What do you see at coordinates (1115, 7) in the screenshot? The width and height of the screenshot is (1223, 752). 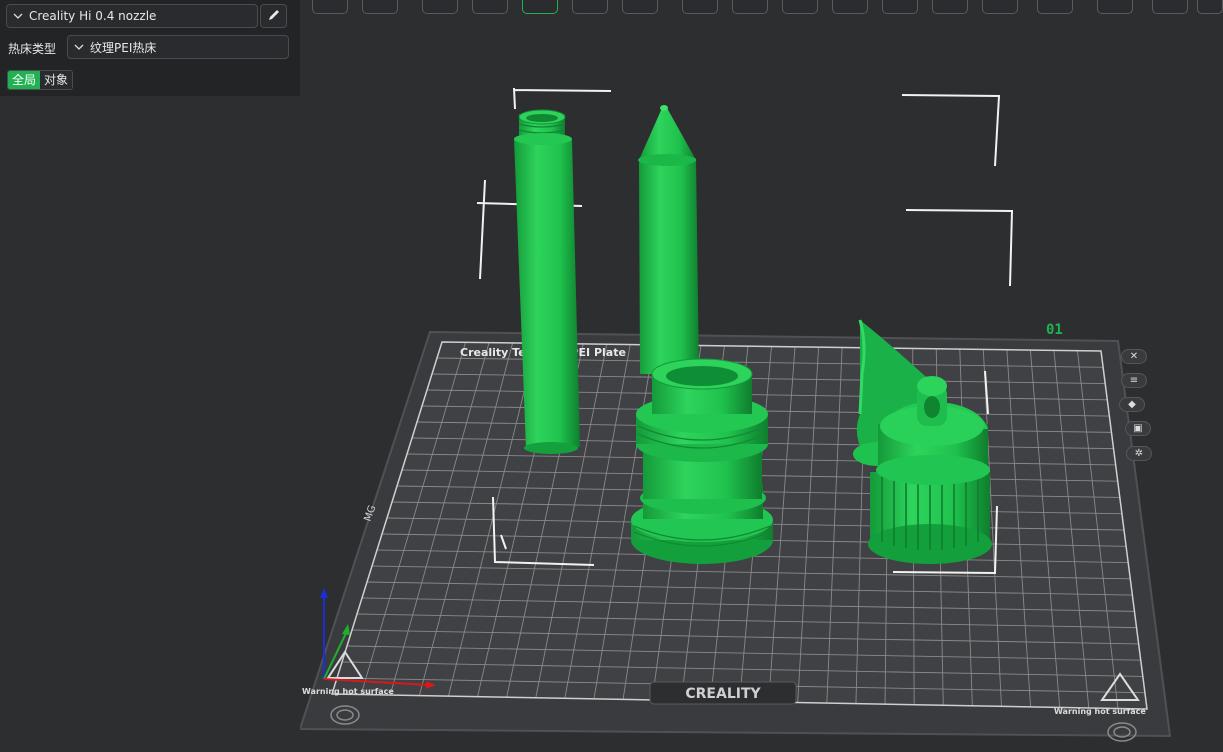 I see `toolbar-button-section` at bounding box center [1115, 7].